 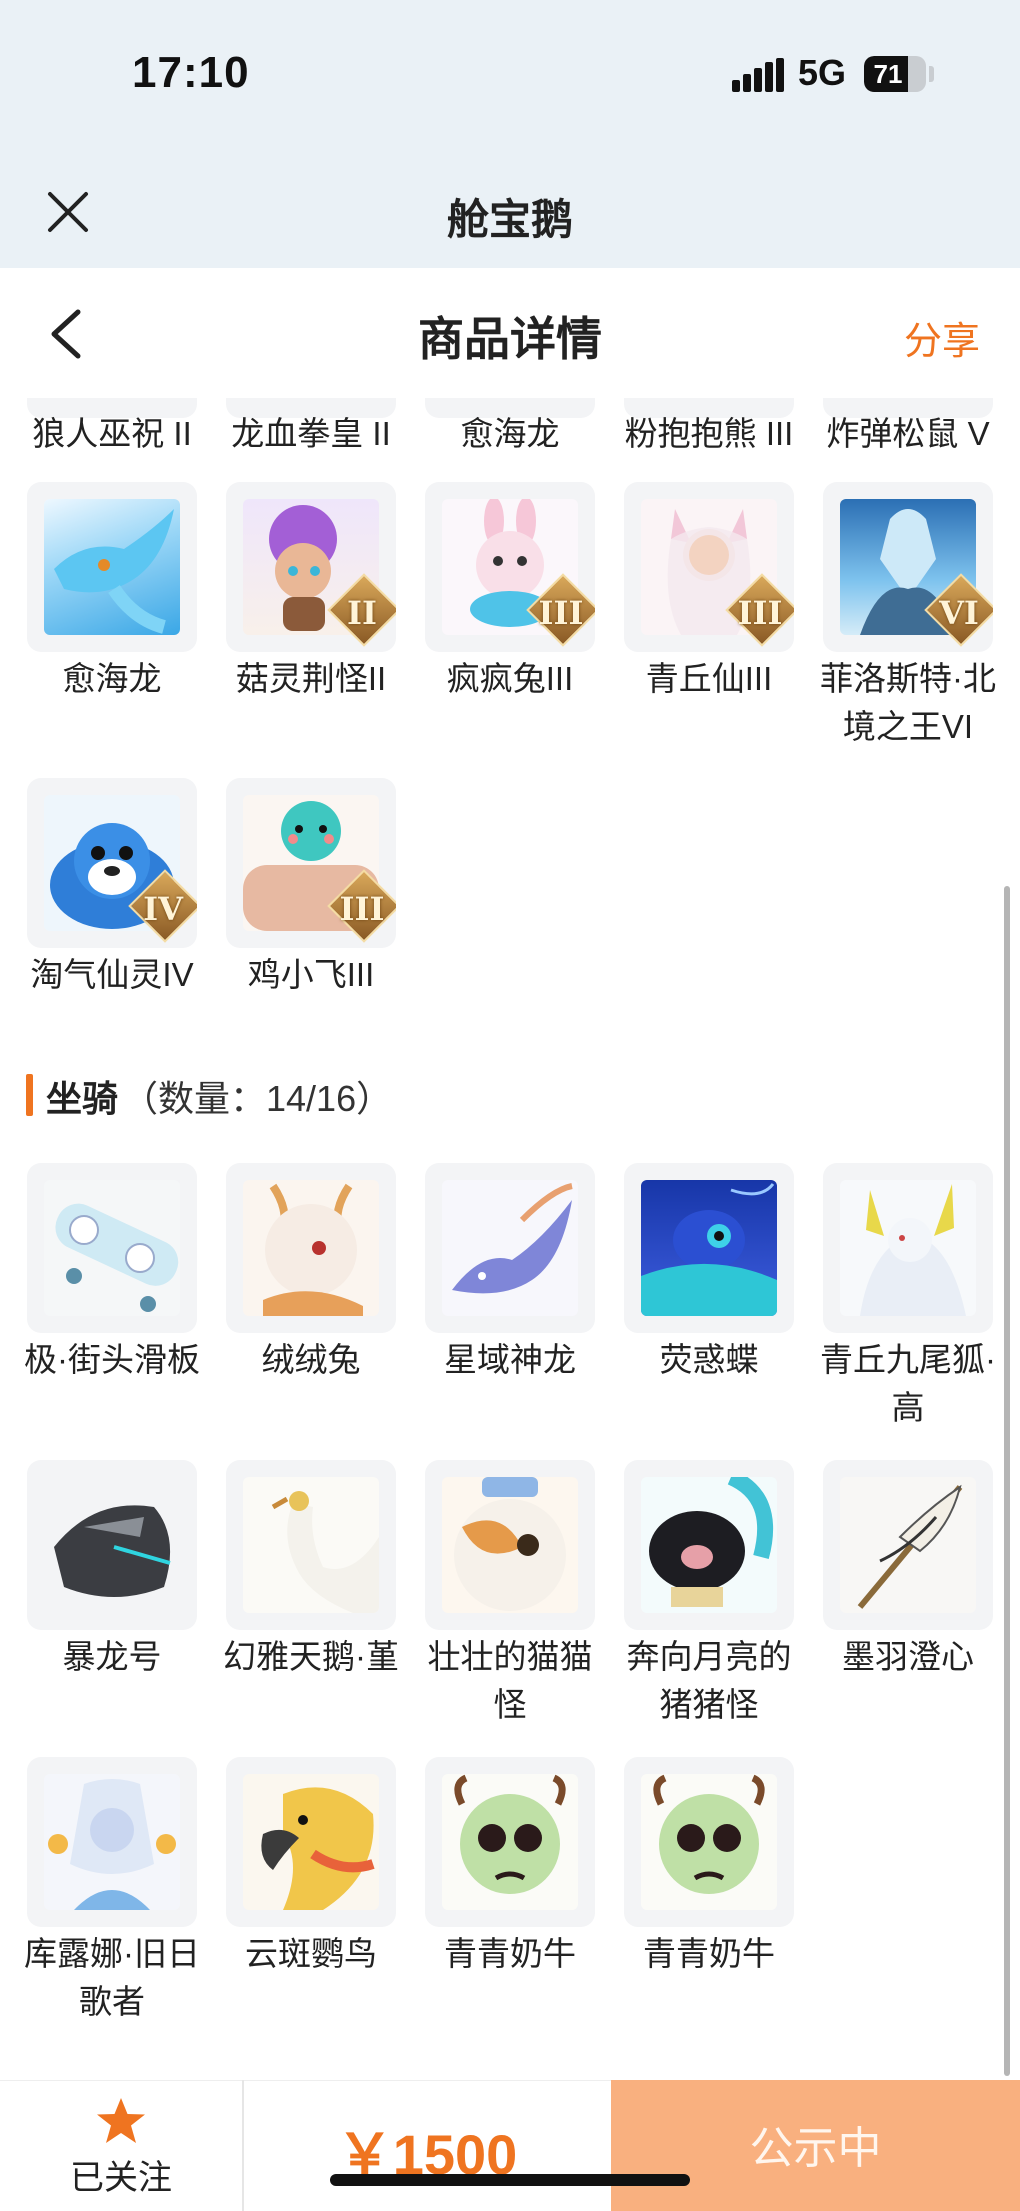 I want to click on rank-badge-label: IV, so click(x=163, y=909).